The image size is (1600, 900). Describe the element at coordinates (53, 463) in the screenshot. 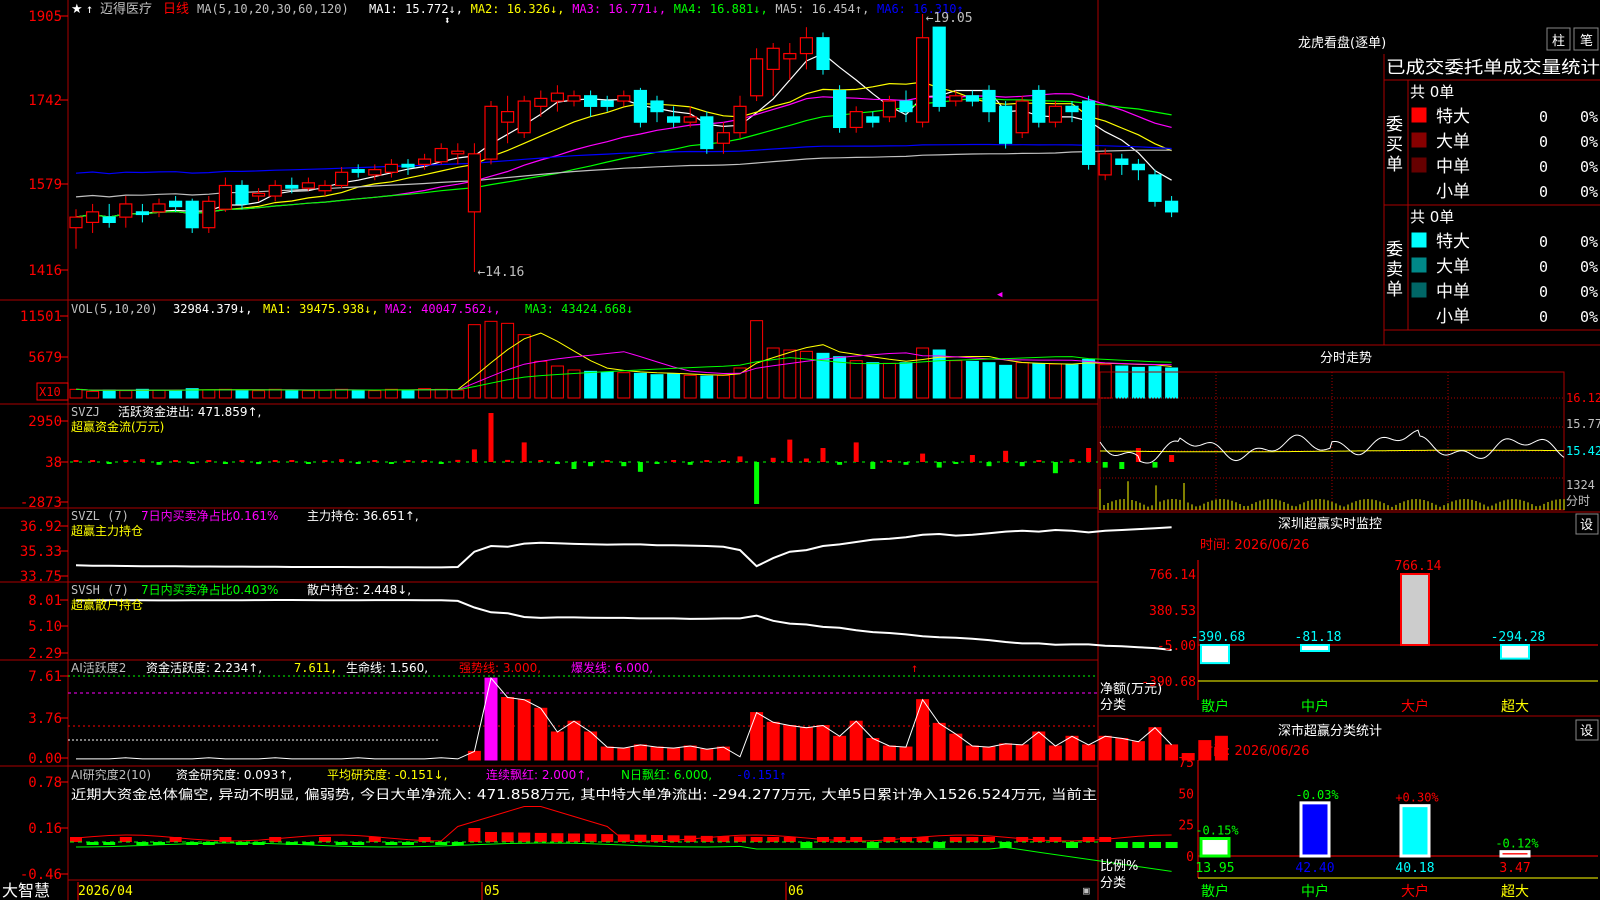

I see `y-tick-label: 38` at that location.